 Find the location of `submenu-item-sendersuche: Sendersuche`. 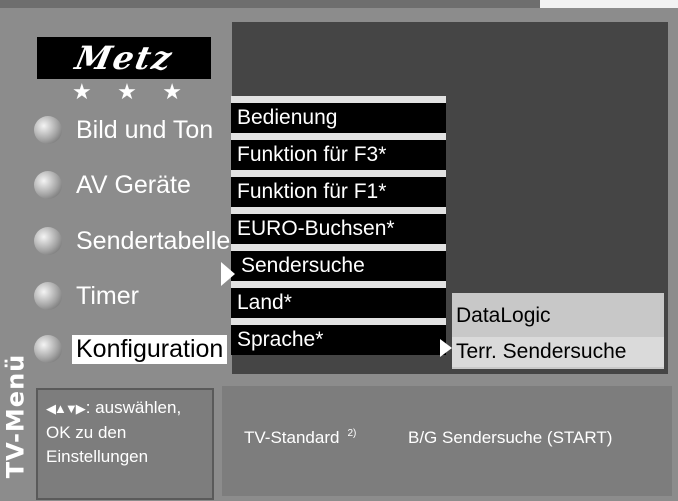

submenu-item-sendersuche: Sendersuche is located at coordinates (338, 262).